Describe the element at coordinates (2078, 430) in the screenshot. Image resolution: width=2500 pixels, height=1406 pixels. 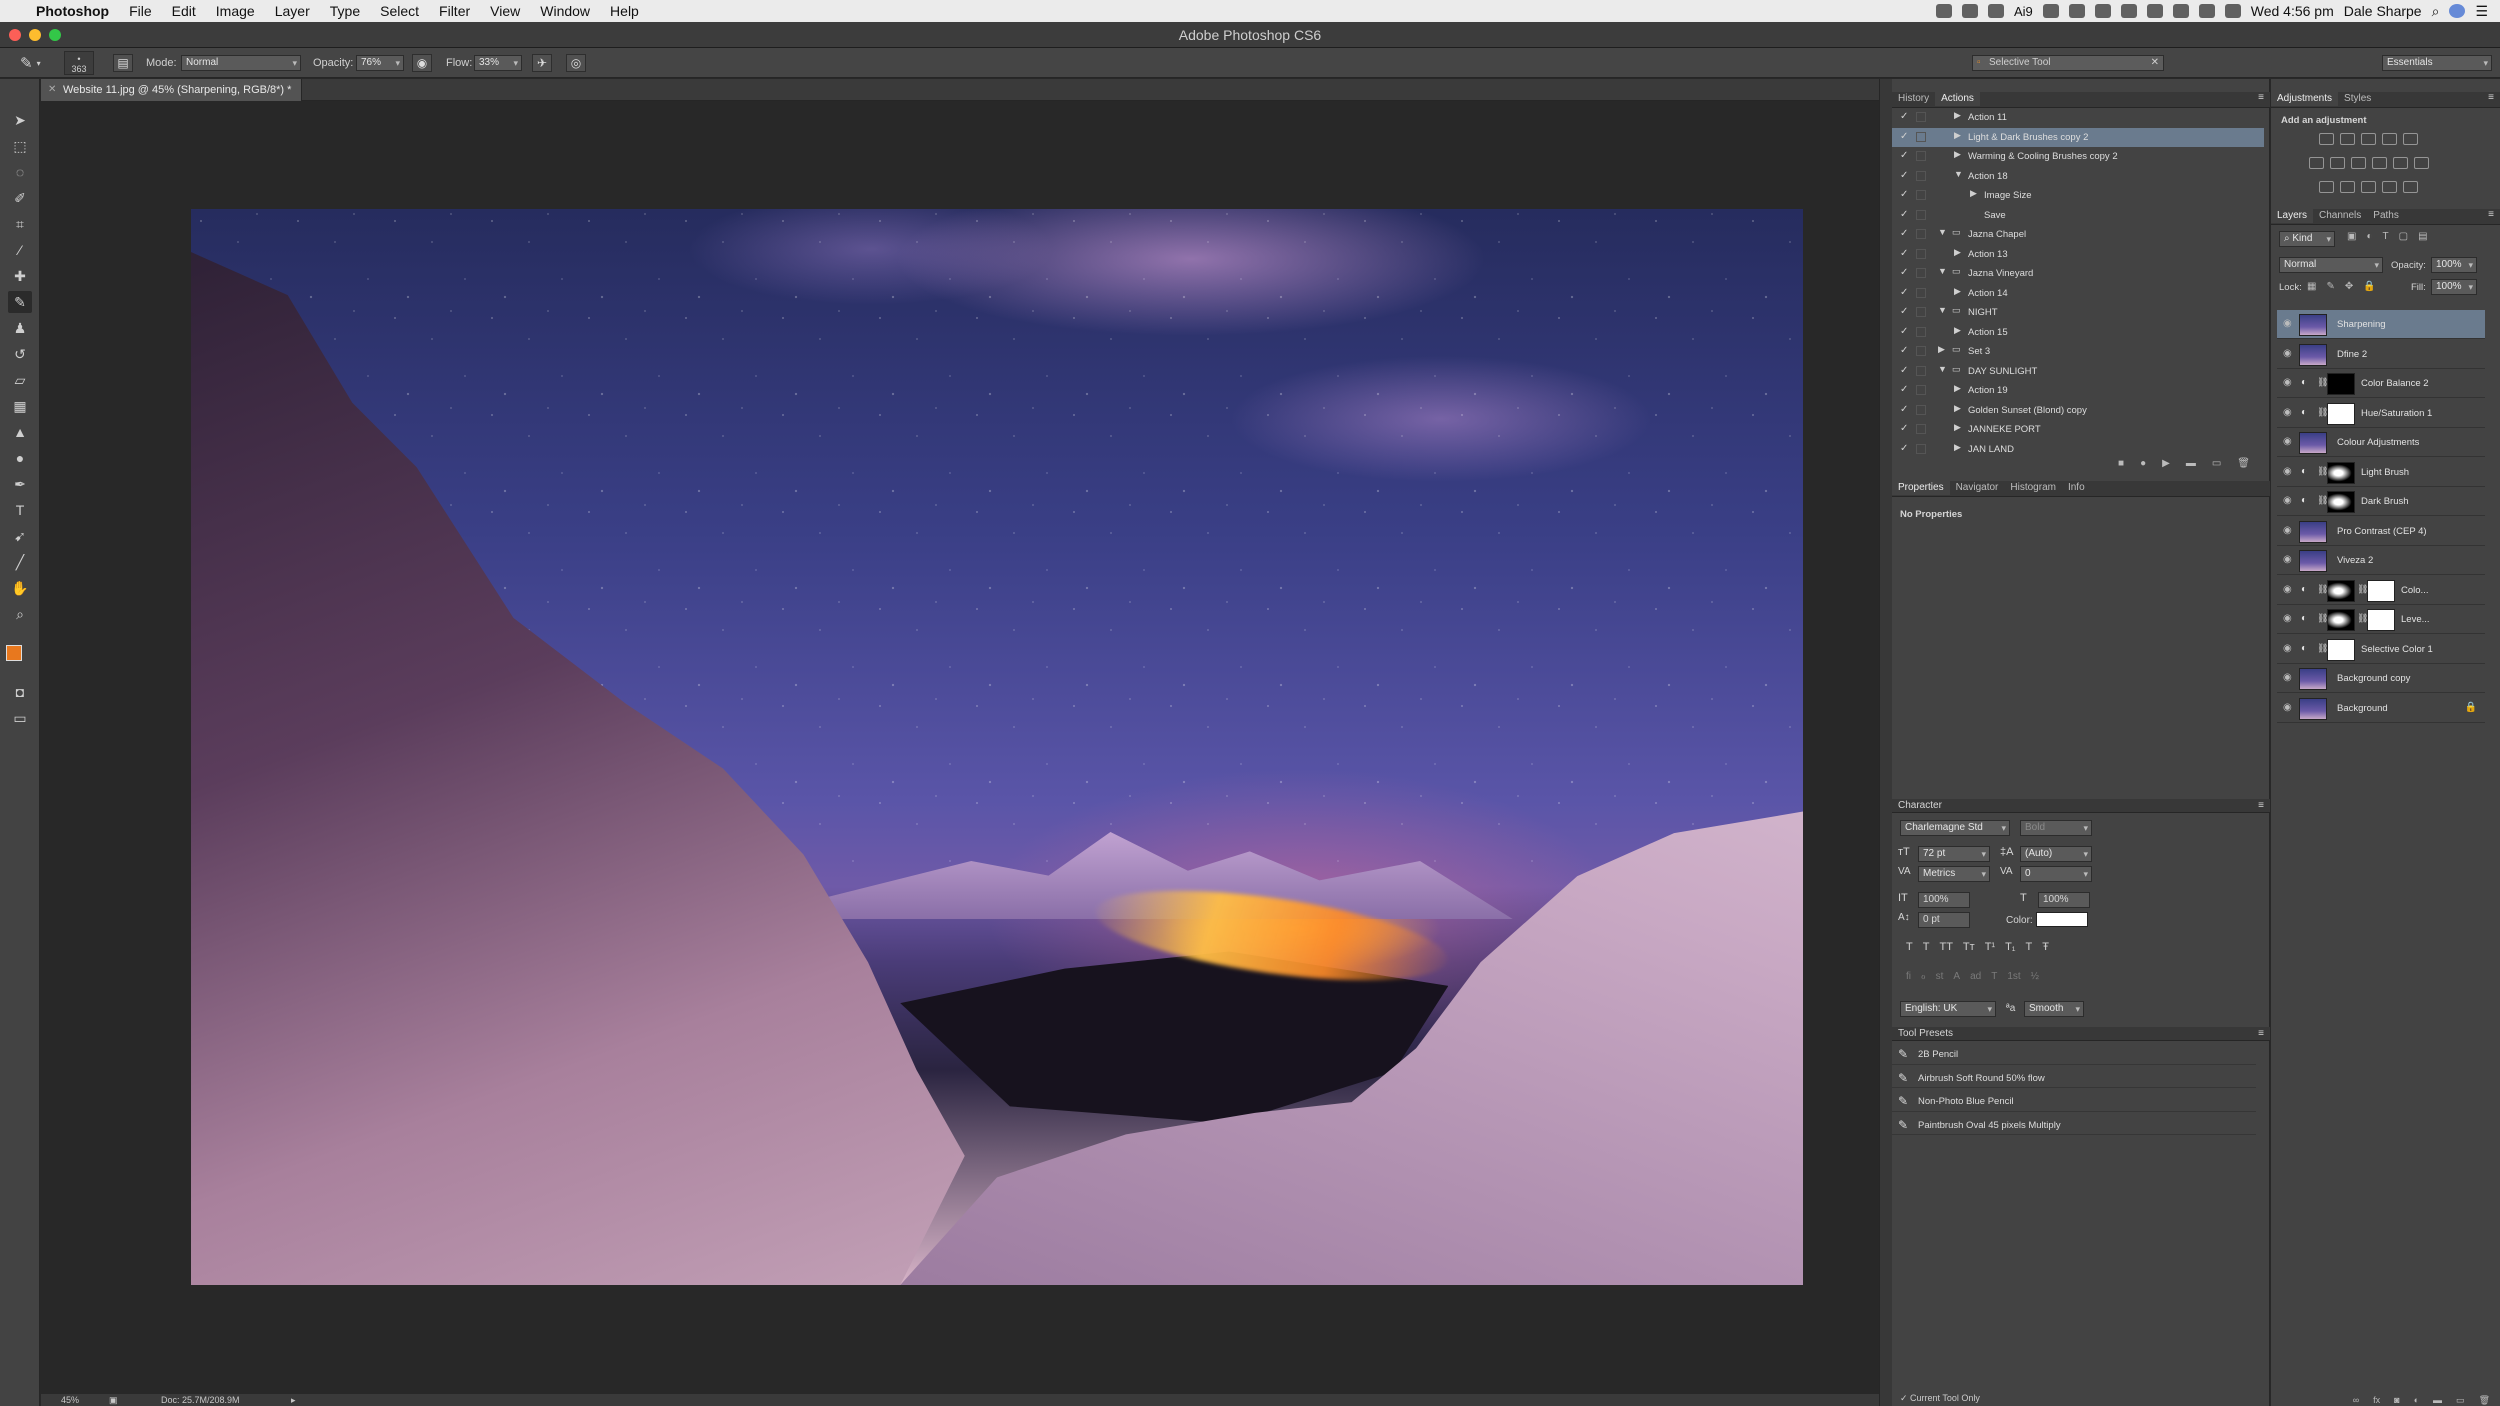
I see `action-row: ✓ ▶ JANNEKE PORT` at that location.